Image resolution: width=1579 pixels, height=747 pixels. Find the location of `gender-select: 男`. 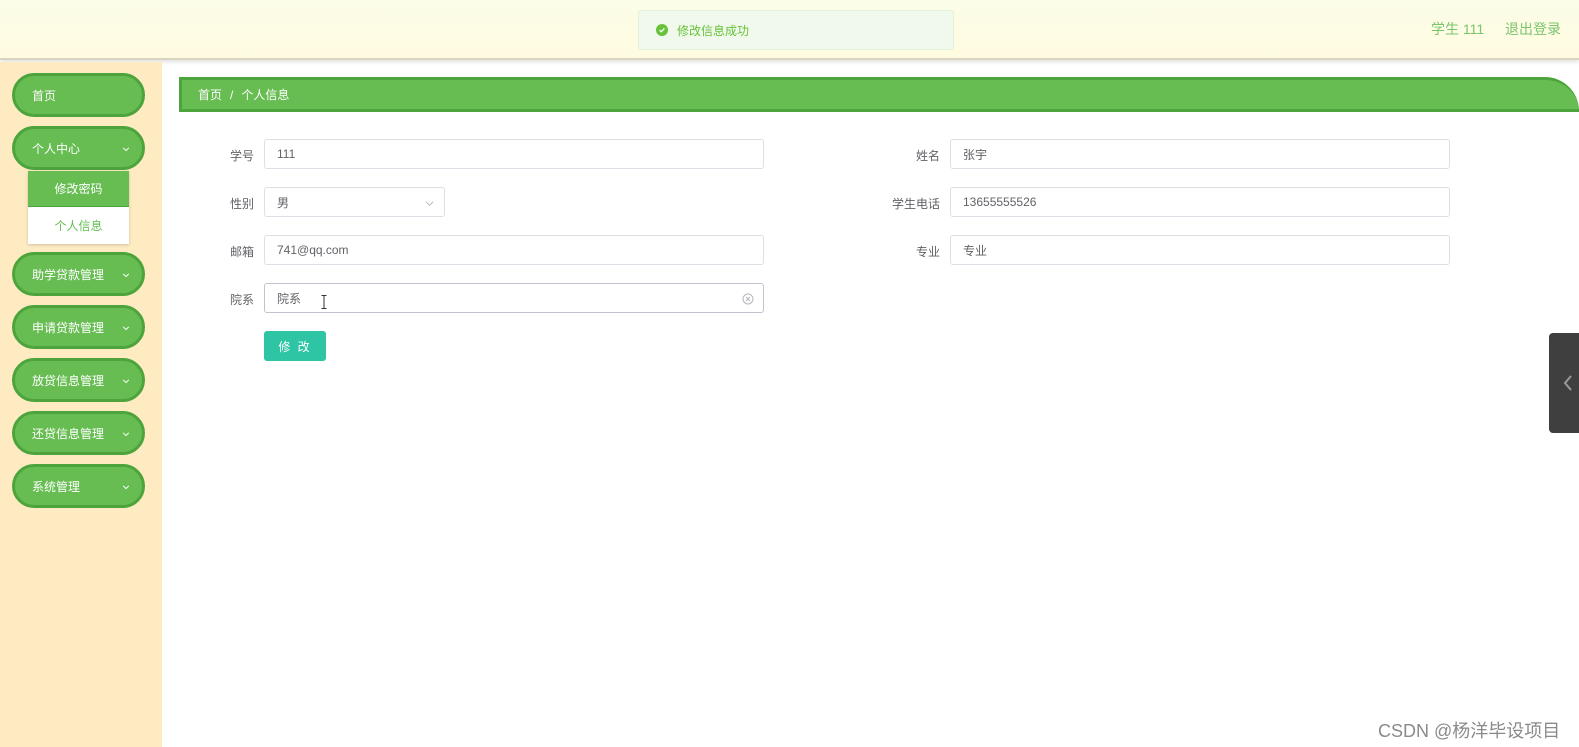

gender-select: 男 is located at coordinates (354, 202).